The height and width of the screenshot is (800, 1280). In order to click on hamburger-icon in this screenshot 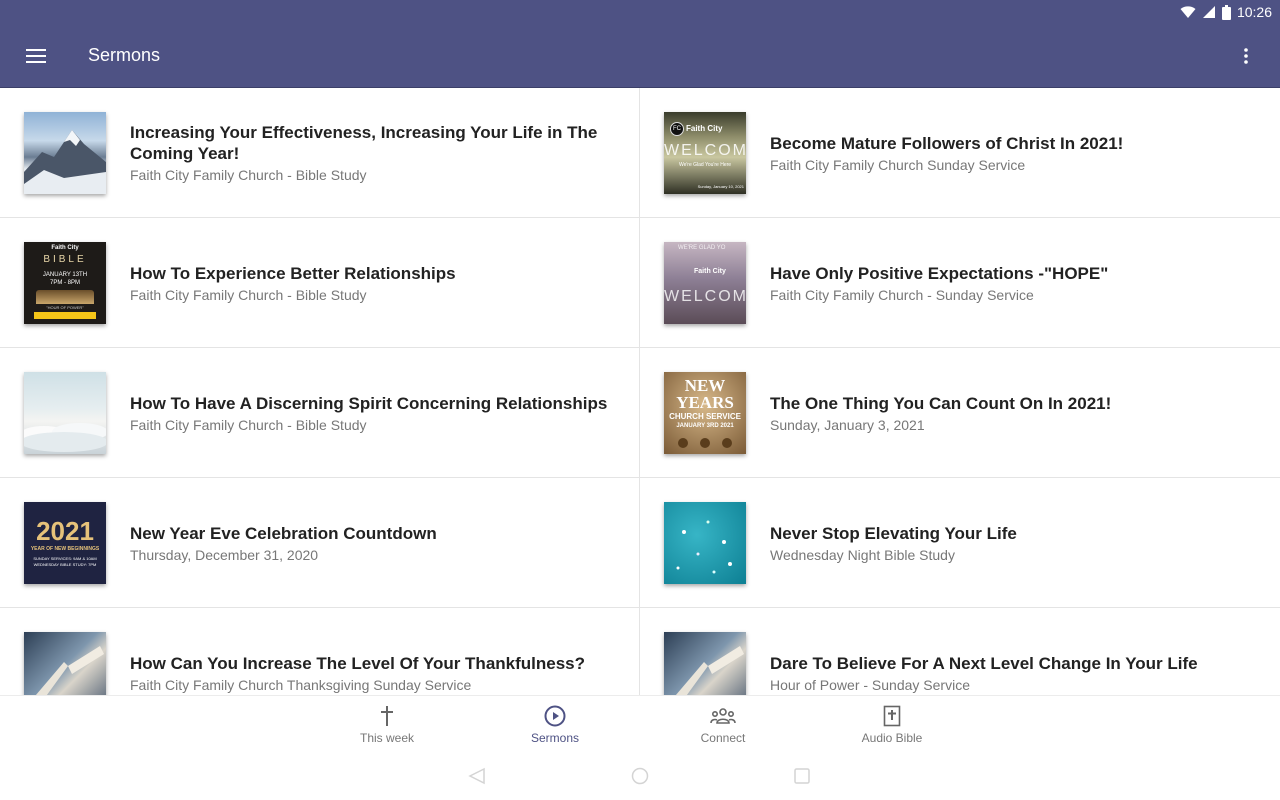, I will do `click(36, 56)`.